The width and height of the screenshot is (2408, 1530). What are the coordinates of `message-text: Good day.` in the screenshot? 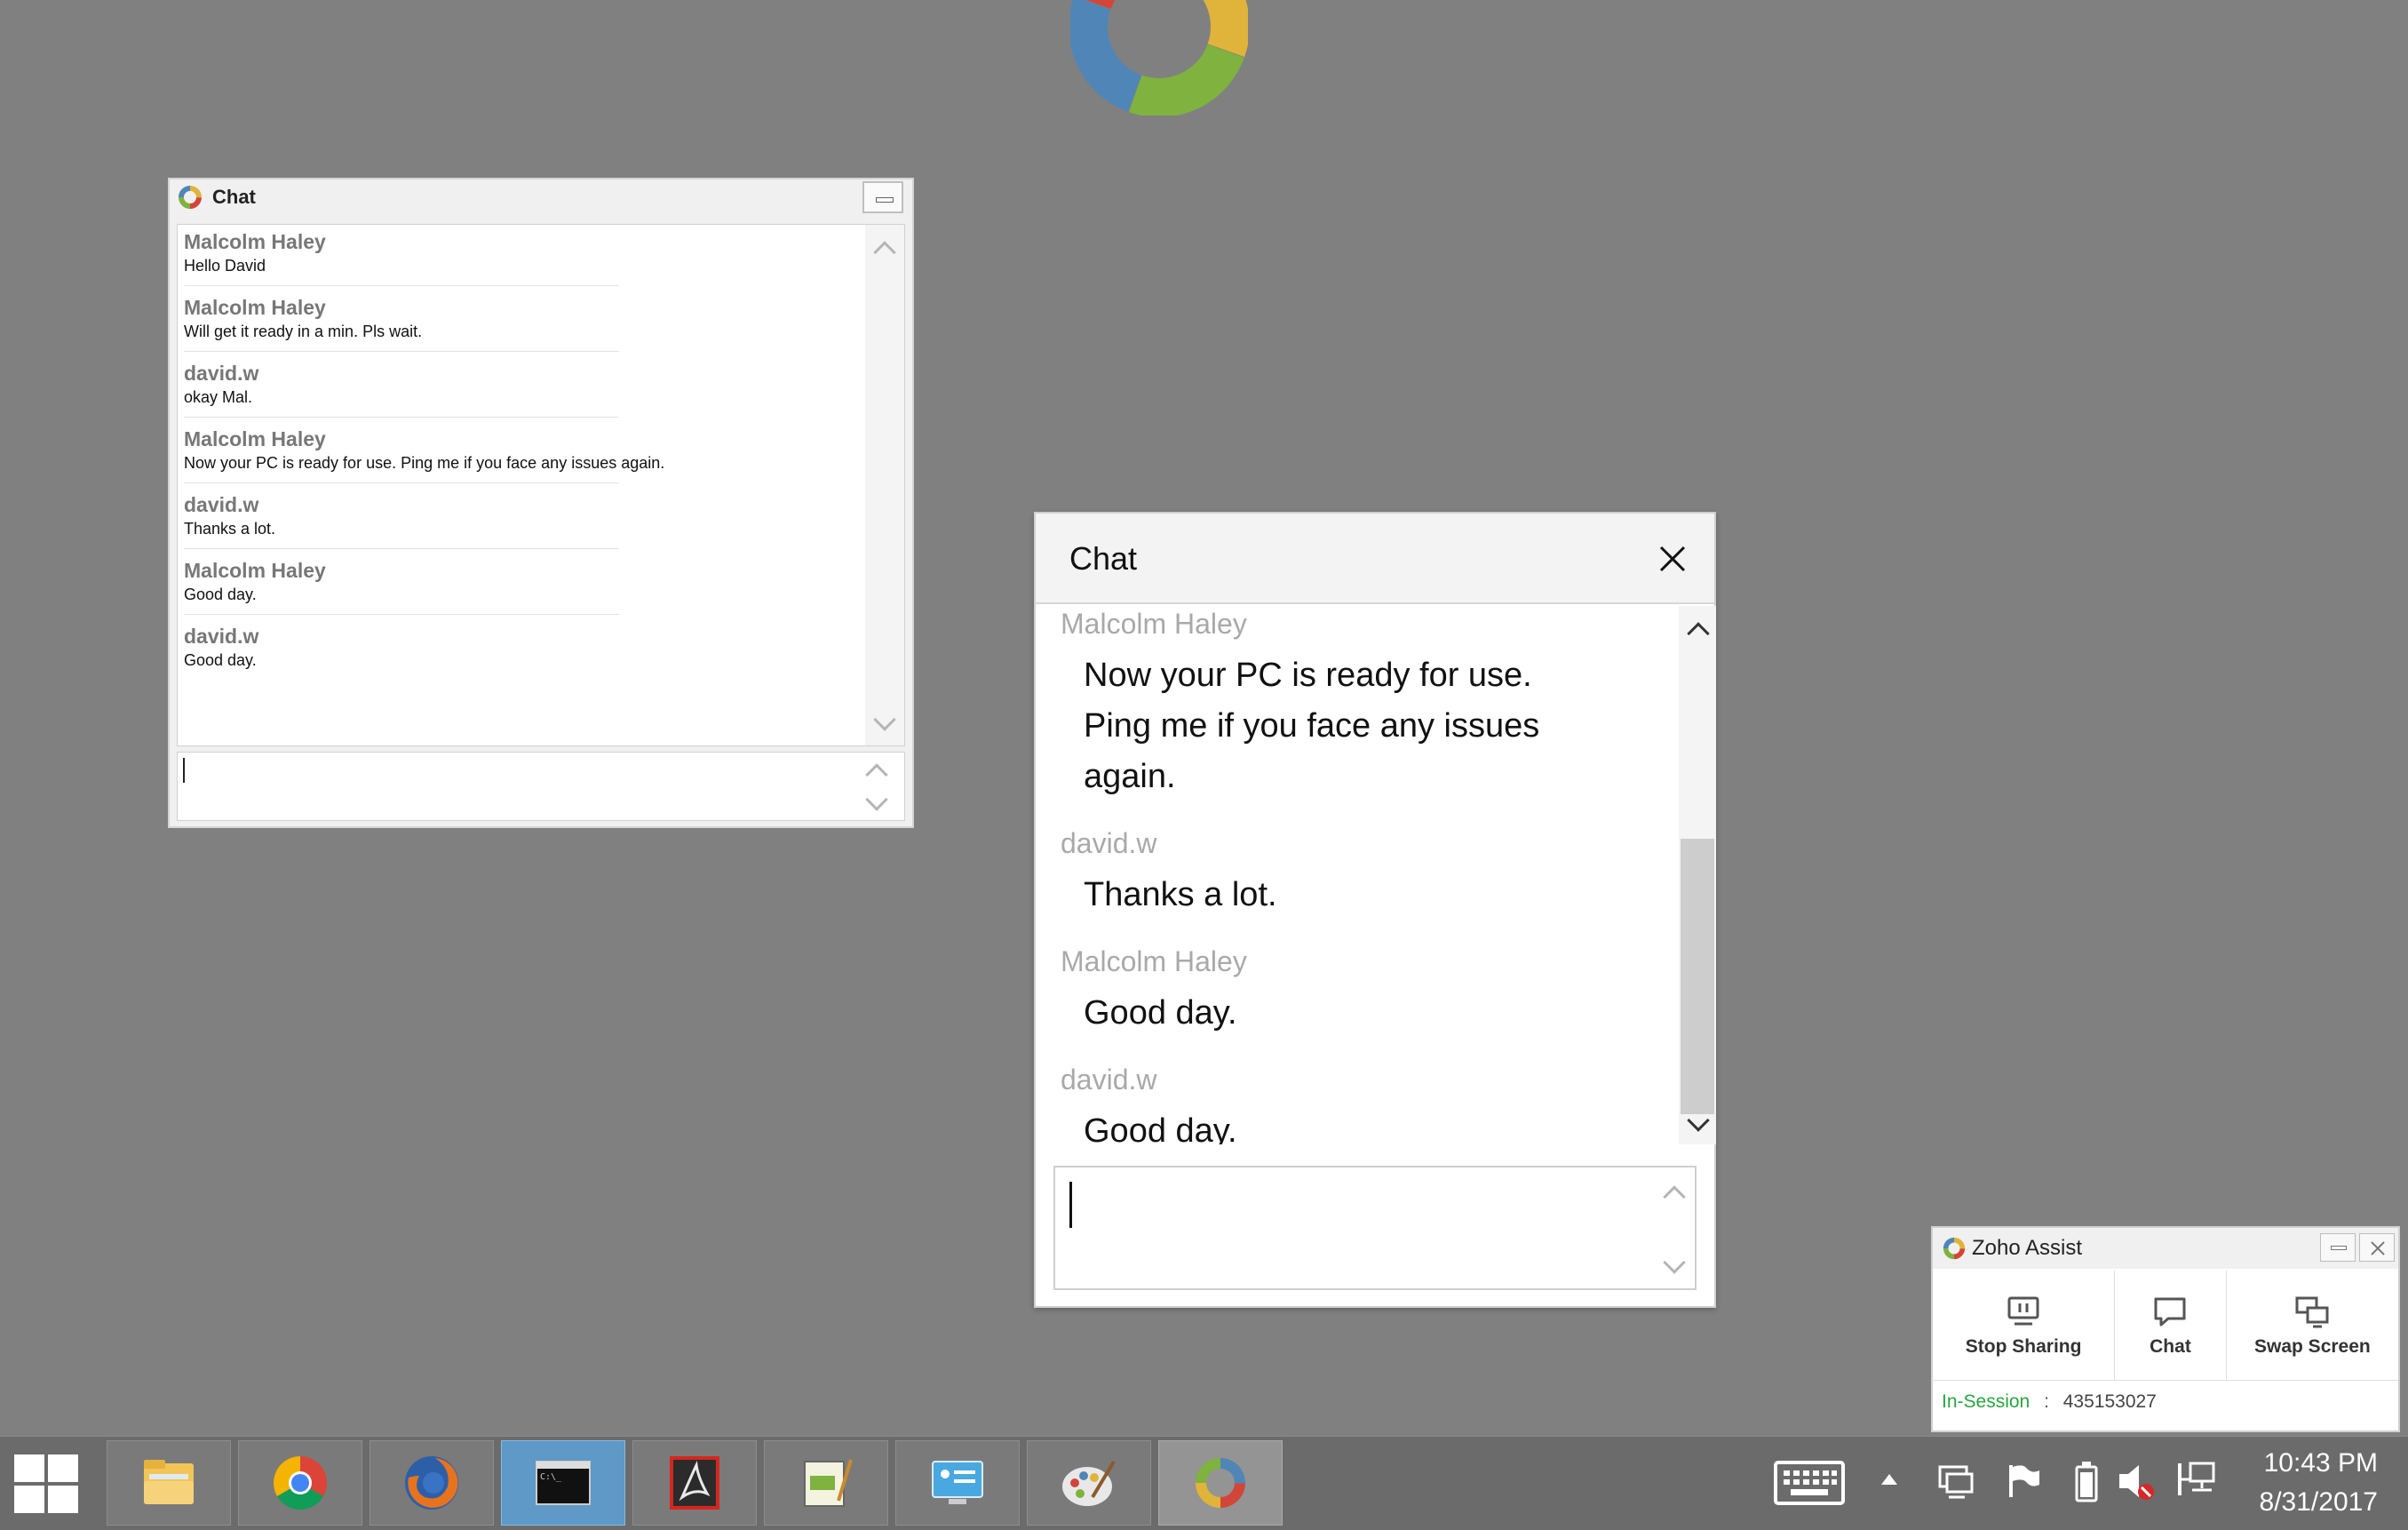 It's located at (221, 660).